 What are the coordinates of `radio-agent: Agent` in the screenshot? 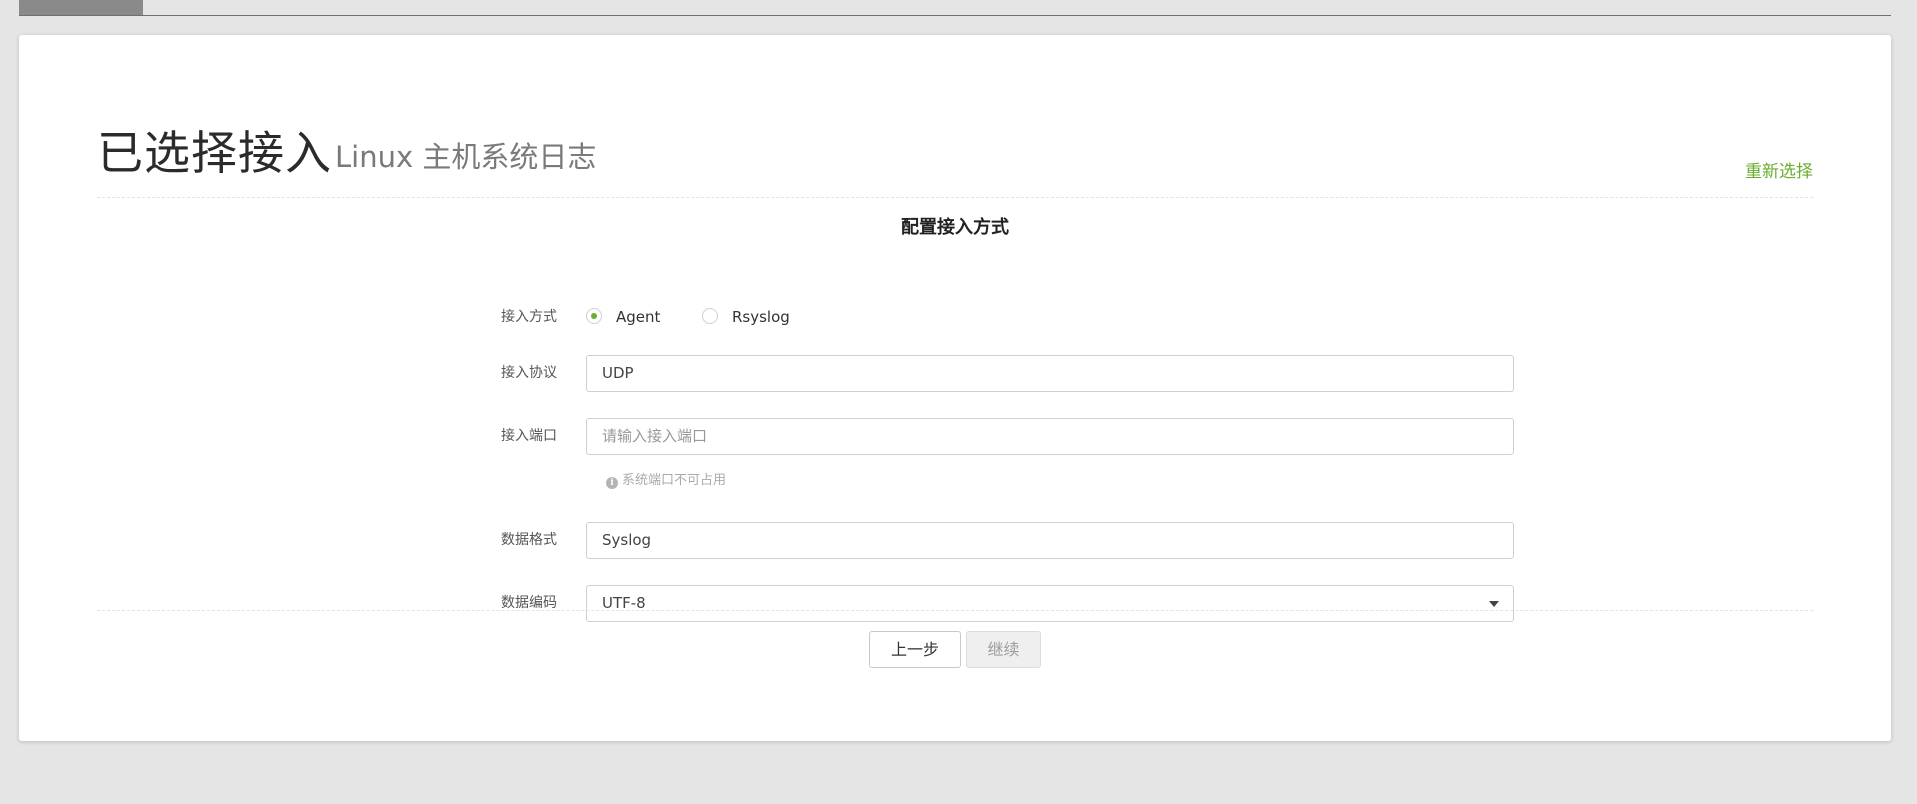 It's located at (631, 317).